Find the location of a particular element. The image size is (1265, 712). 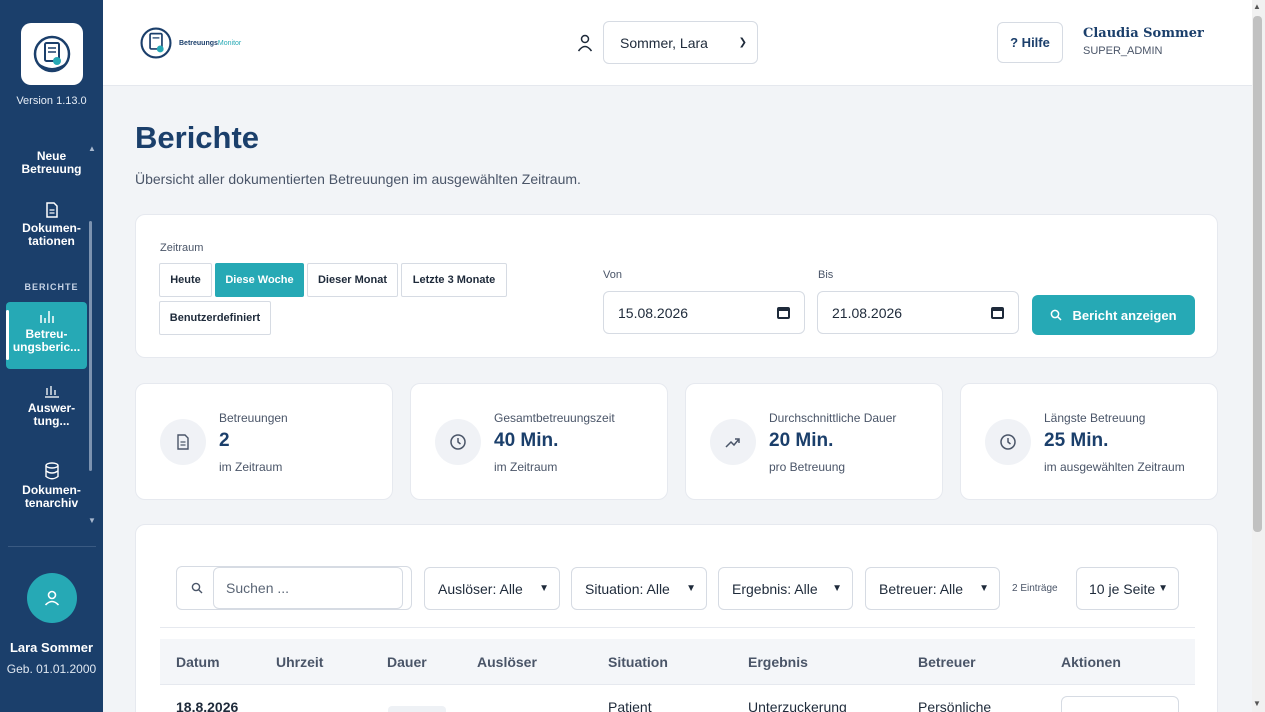

range-button-letzte-3-monate: Letzte 3 Monate is located at coordinates (454, 280).